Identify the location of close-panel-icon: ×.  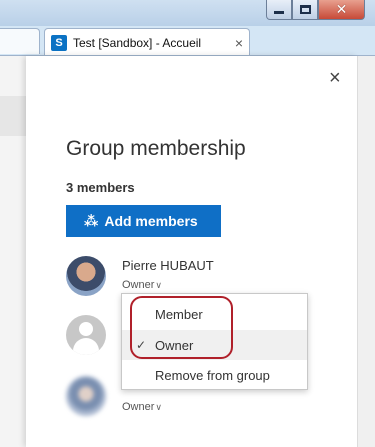
(335, 78).